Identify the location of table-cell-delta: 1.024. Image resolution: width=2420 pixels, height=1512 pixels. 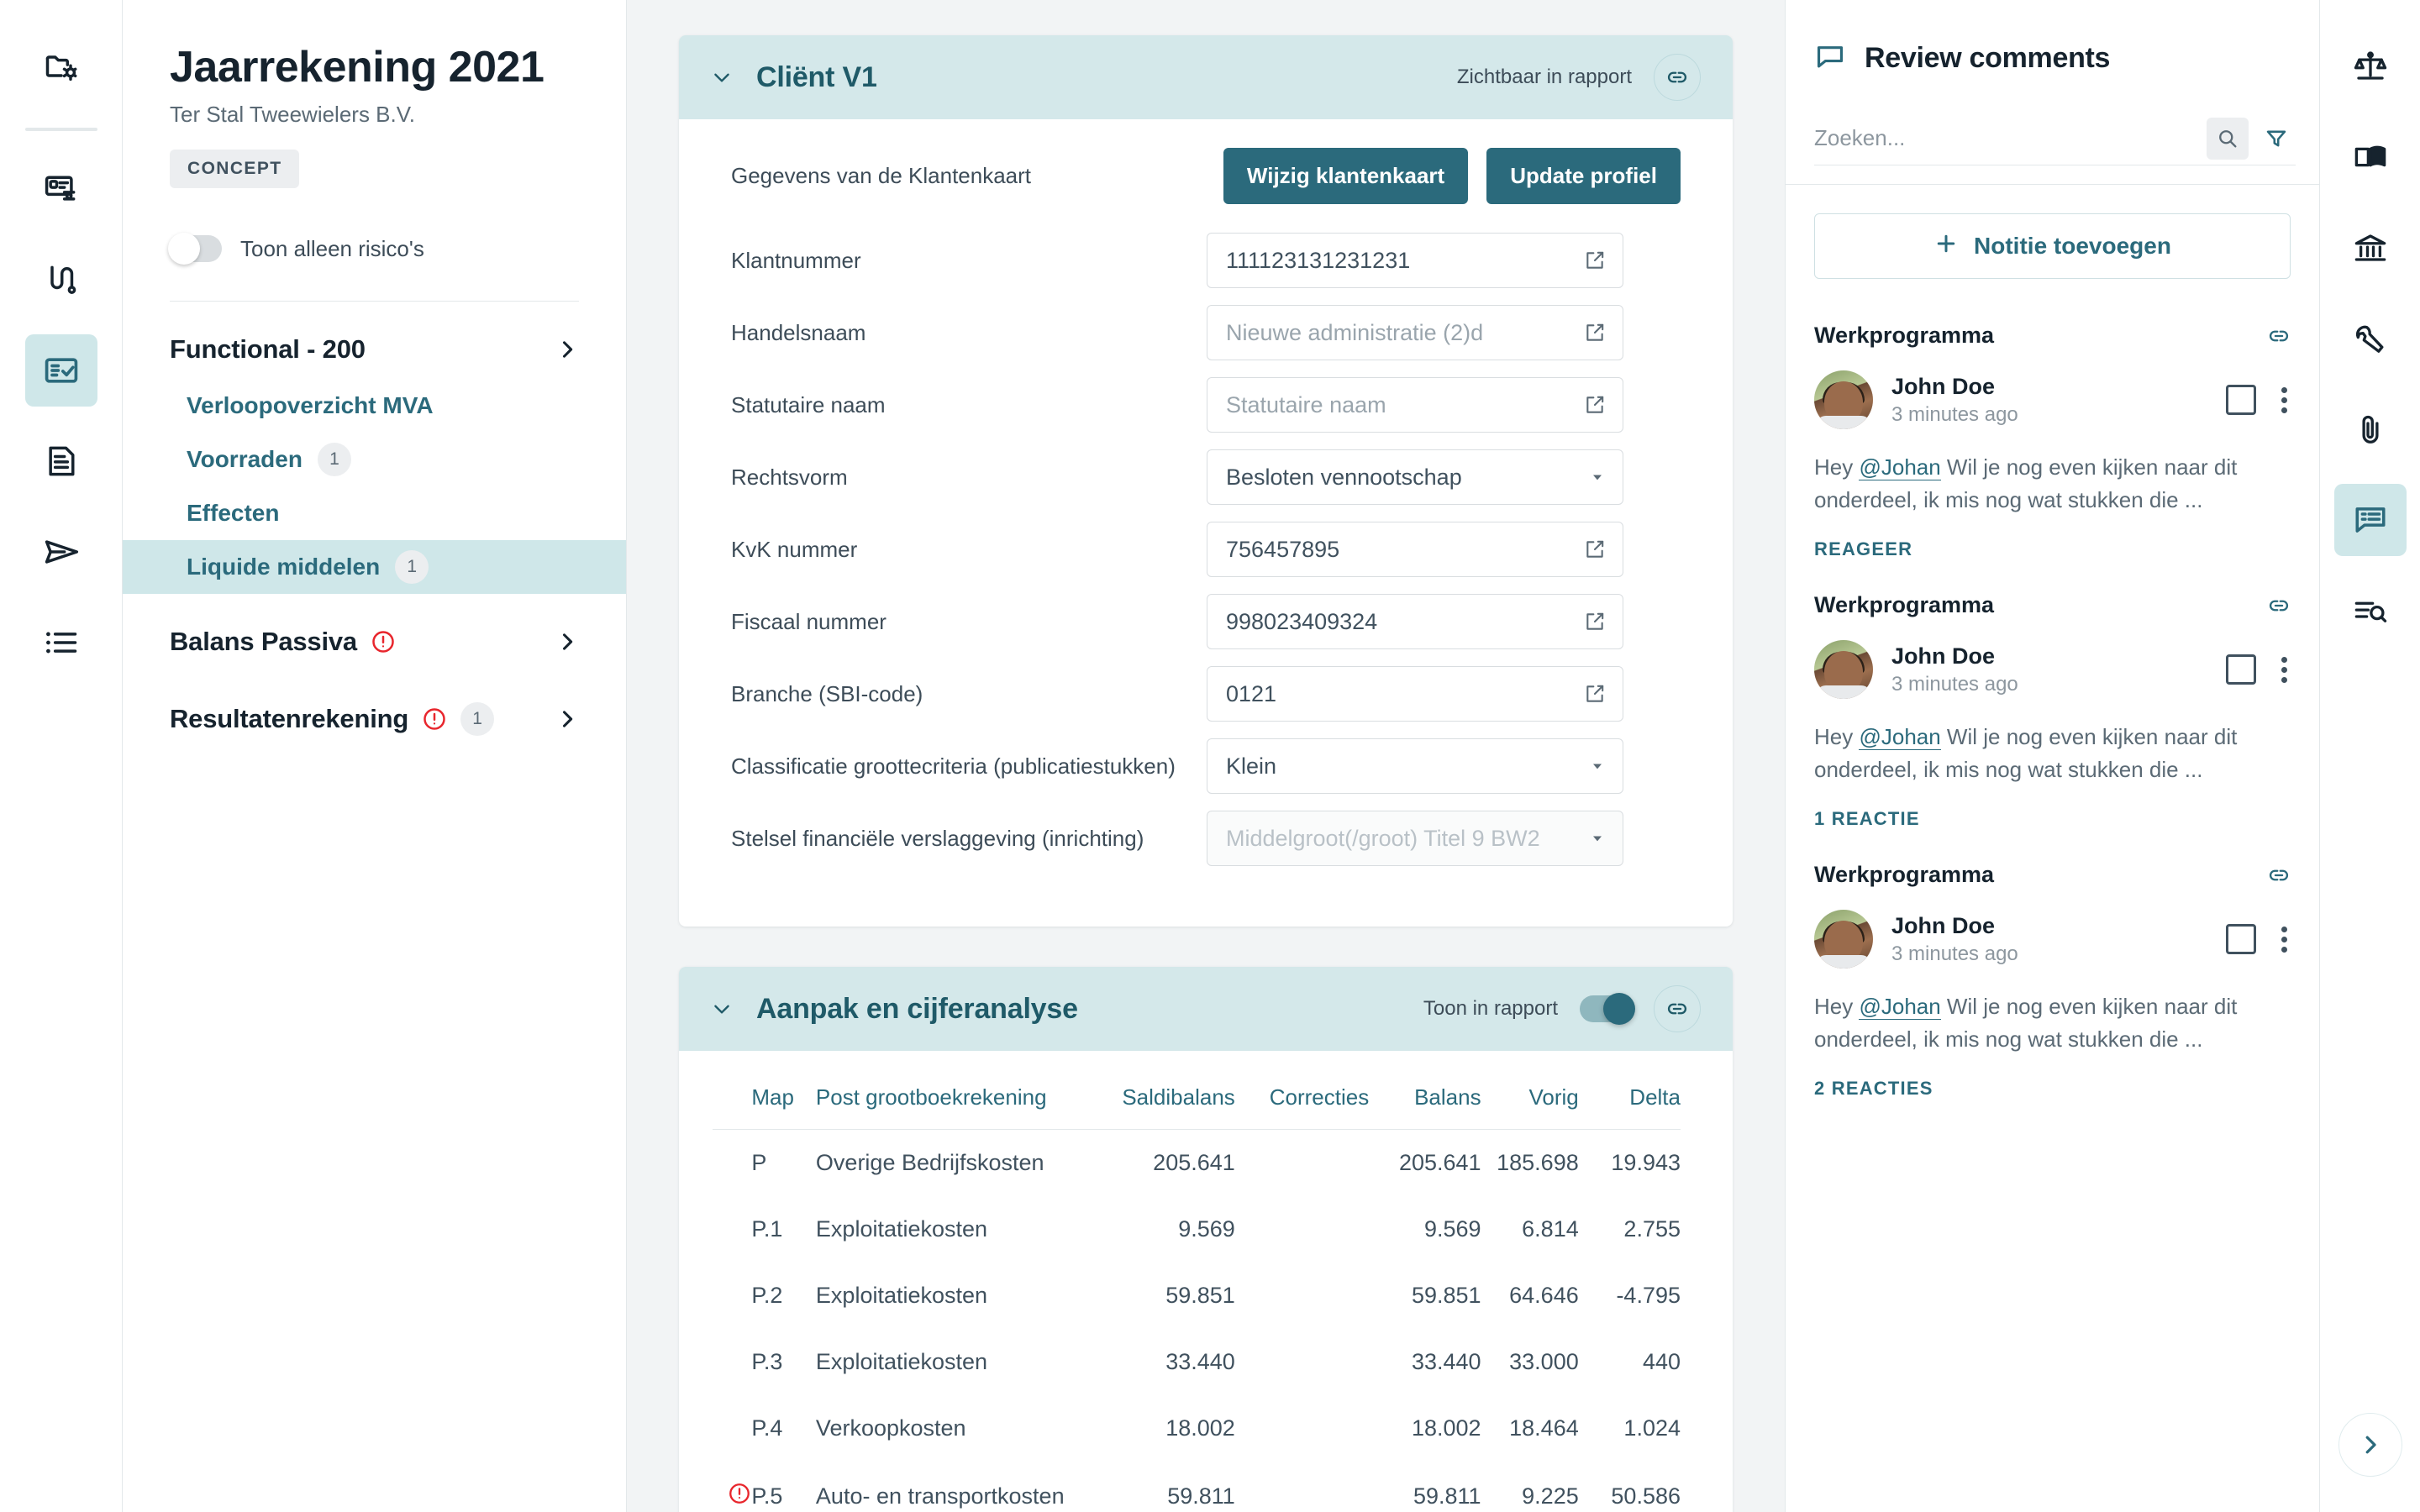
(1652, 1428).